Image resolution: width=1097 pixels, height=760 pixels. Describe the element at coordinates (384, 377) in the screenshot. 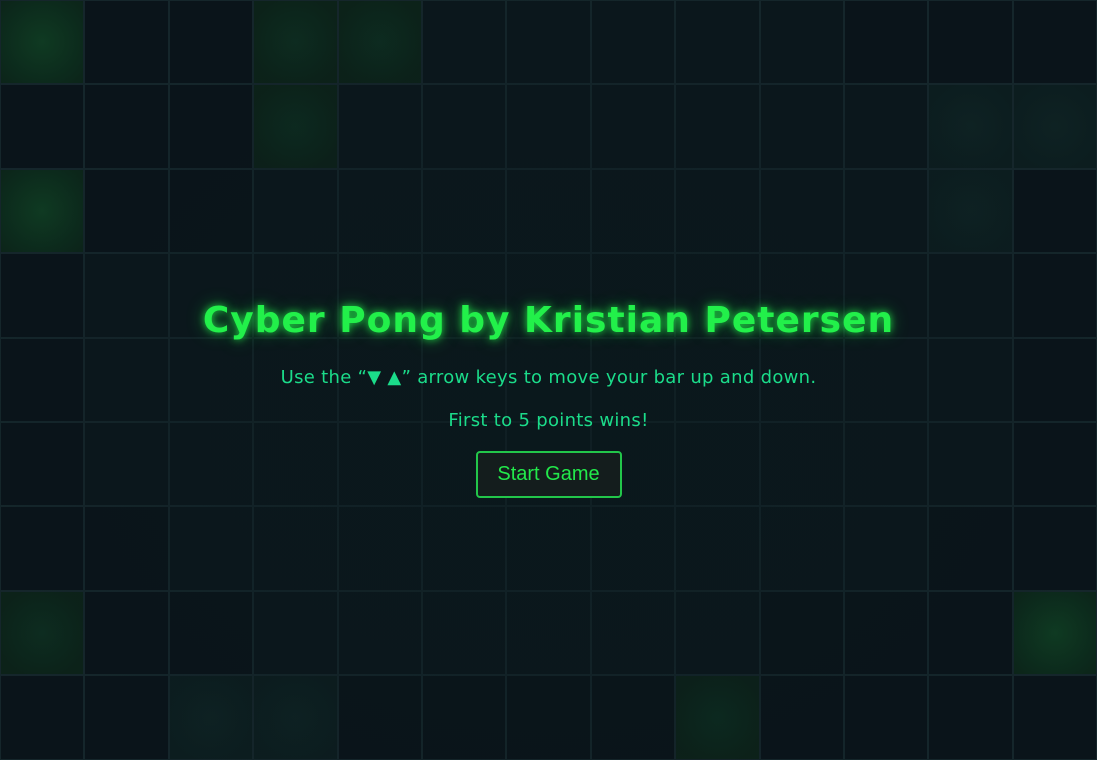

I see `arrow-keys-icon: ▼ ▲` at that location.